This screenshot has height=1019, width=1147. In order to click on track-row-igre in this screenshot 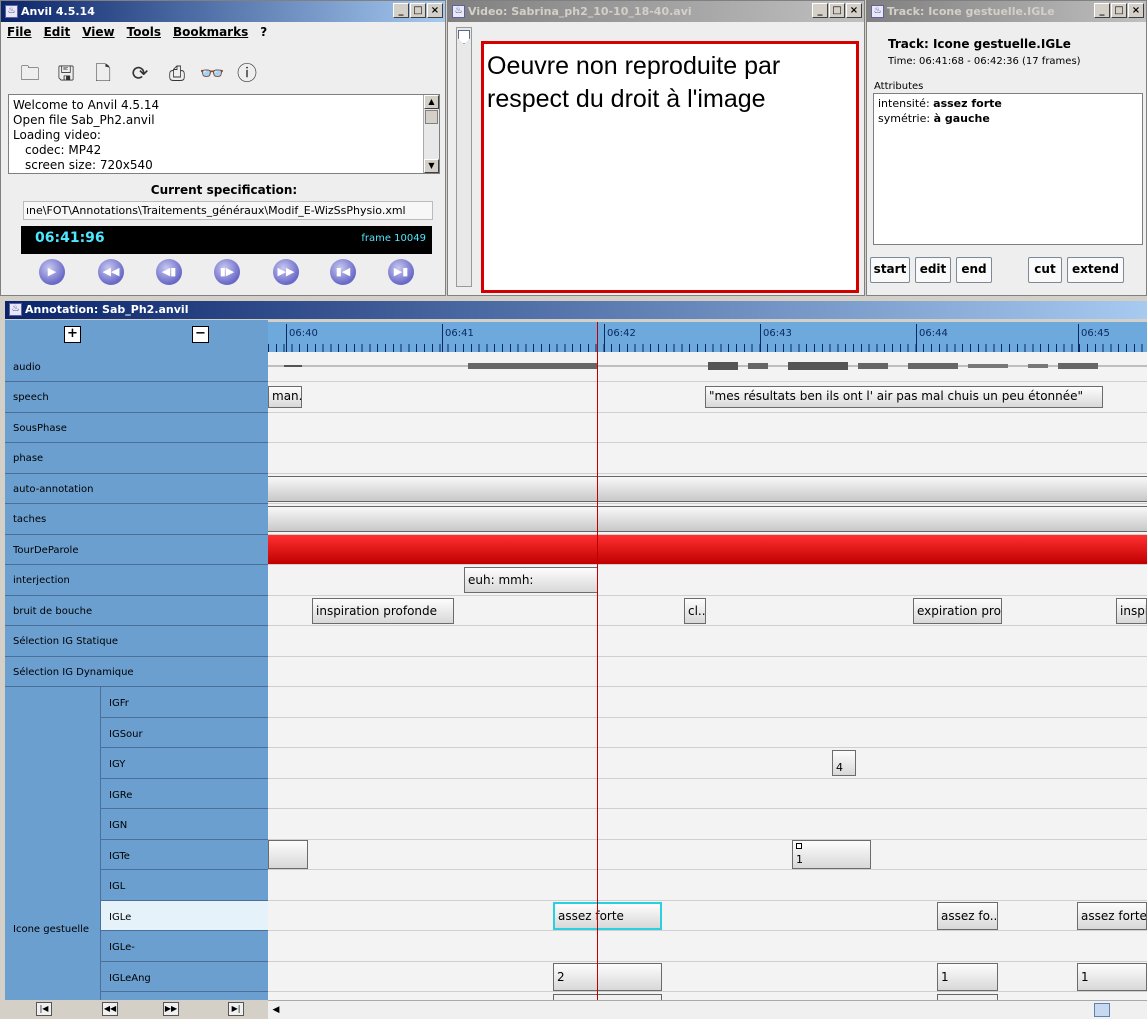, I will do `click(707, 794)`.